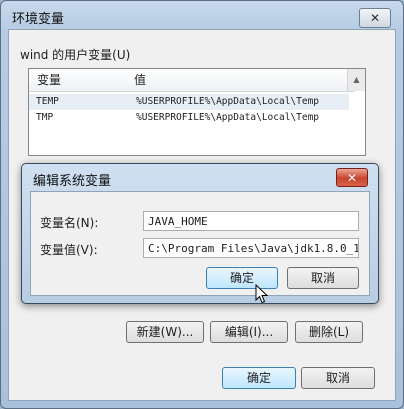  What do you see at coordinates (356, 80) in the screenshot?
I see `scroll-up-icon: ▲` at bounding box center [356, 80].